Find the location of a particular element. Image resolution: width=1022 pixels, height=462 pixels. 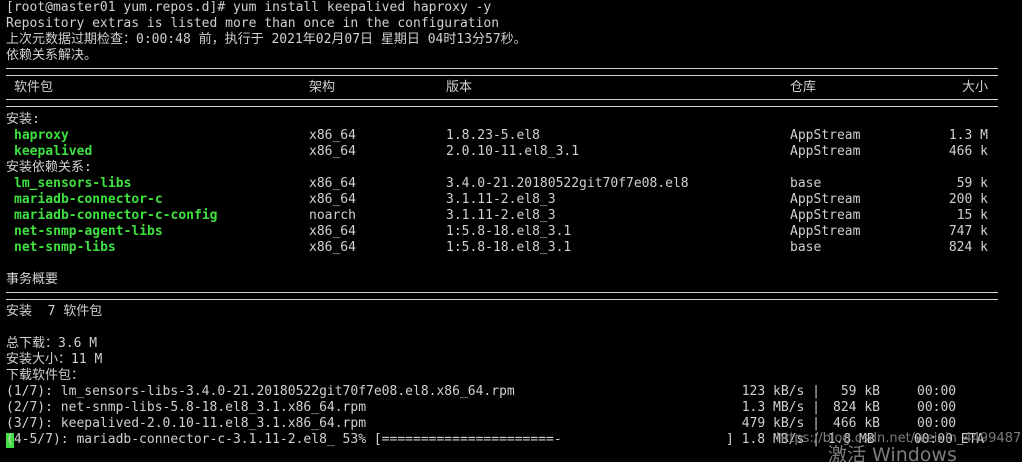

package-name: mariadb-connector-c is located at coordinates (88, 199).